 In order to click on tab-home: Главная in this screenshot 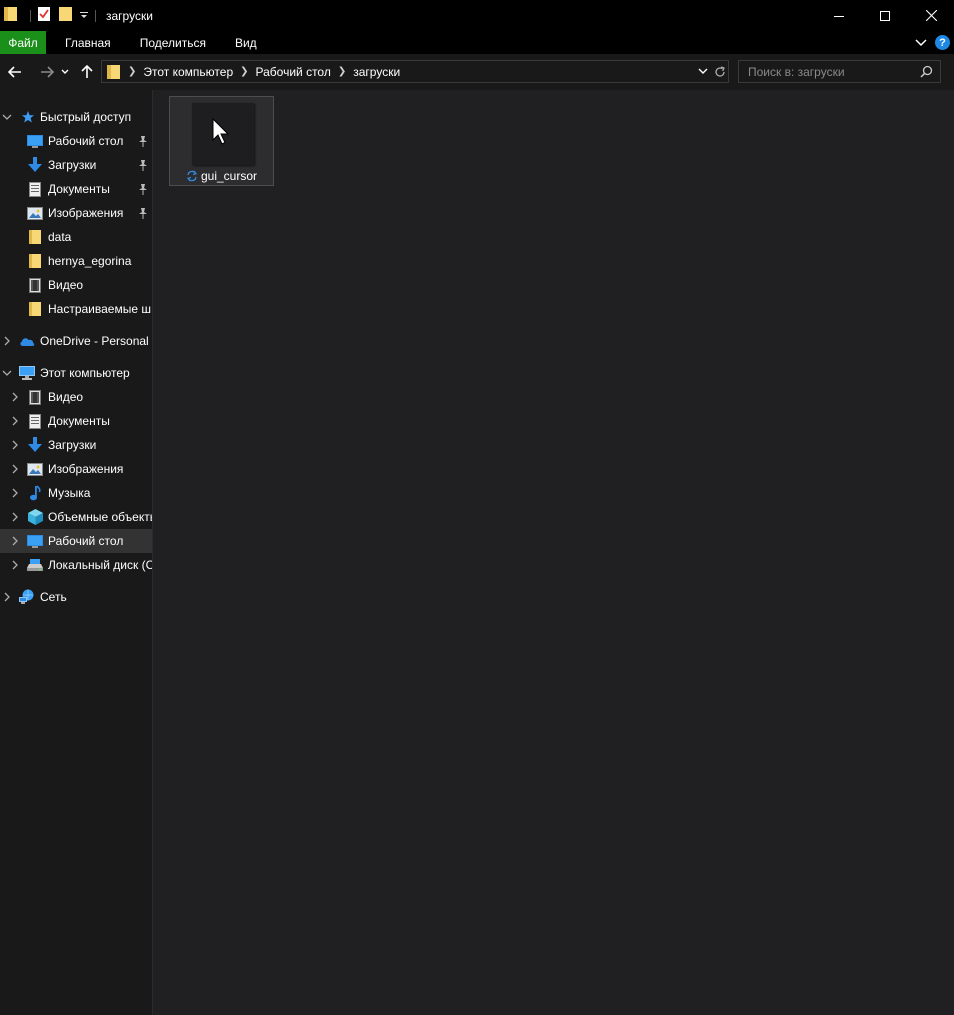, I will do `click(85, 42)`.